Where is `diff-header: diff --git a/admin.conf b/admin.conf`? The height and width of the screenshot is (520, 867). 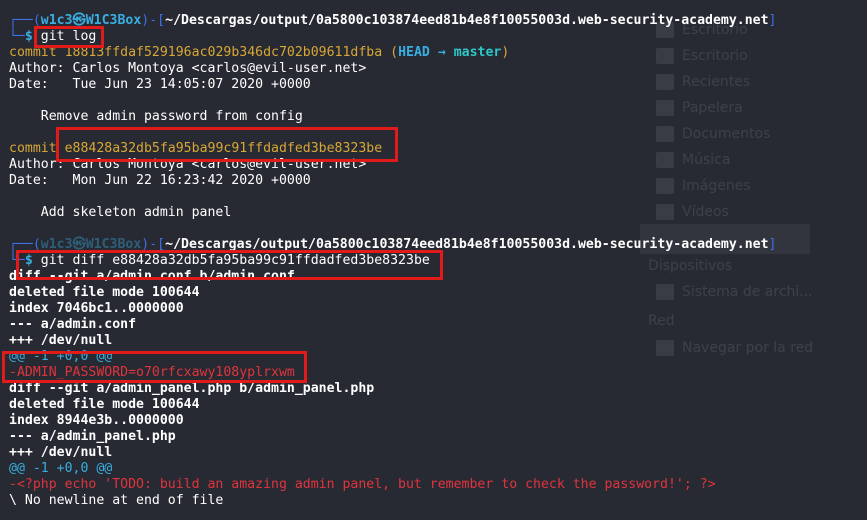
diff-header: diff --git a/admin.conf b/admin.conf is located at coordinates (152, 276).